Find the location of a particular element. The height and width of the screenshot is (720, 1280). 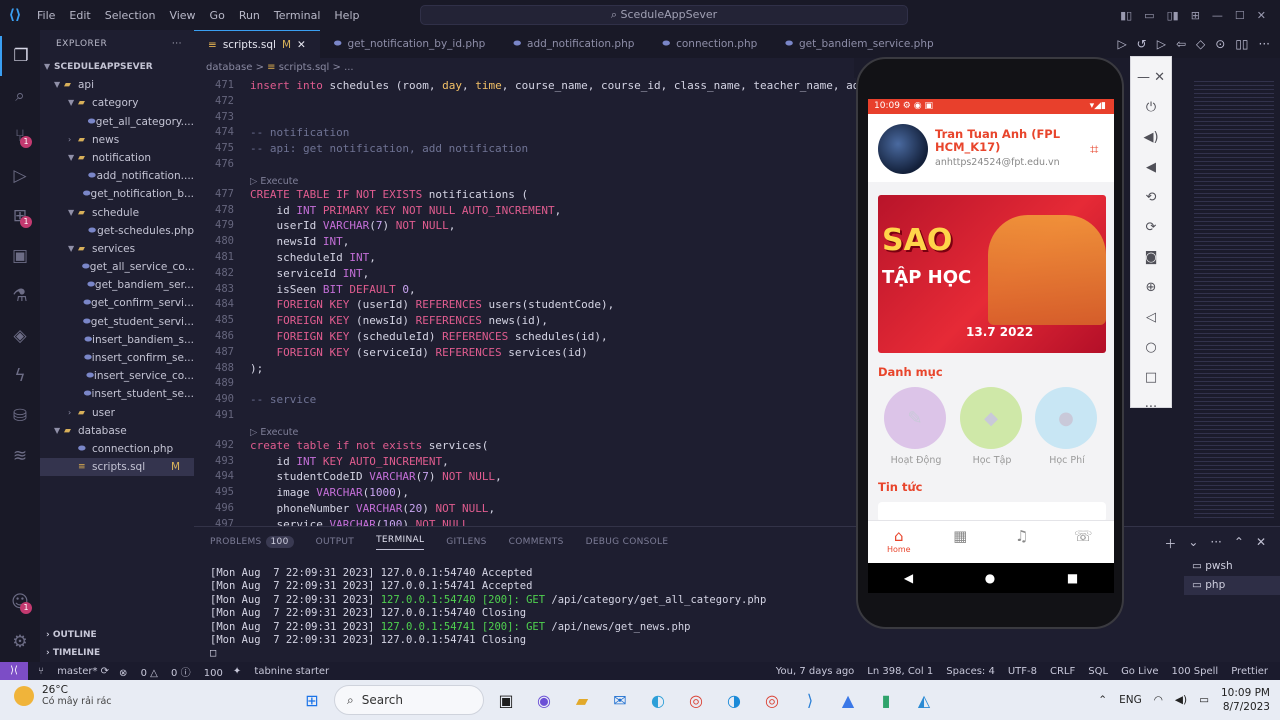

nav-services: ☏ is located at coordinates (1084, 542).